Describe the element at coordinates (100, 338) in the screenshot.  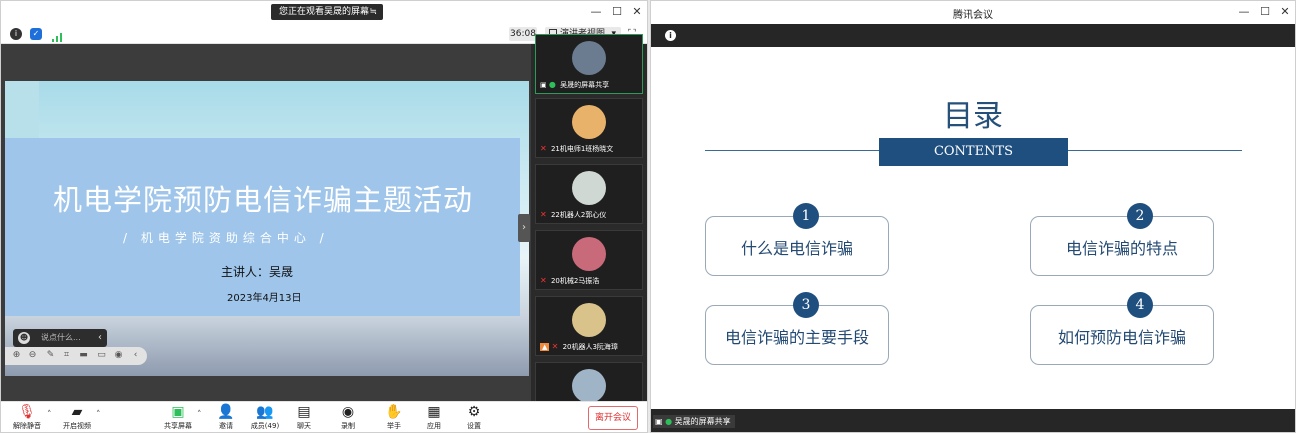
I see `chevron-left-icon: ‹` at that location.